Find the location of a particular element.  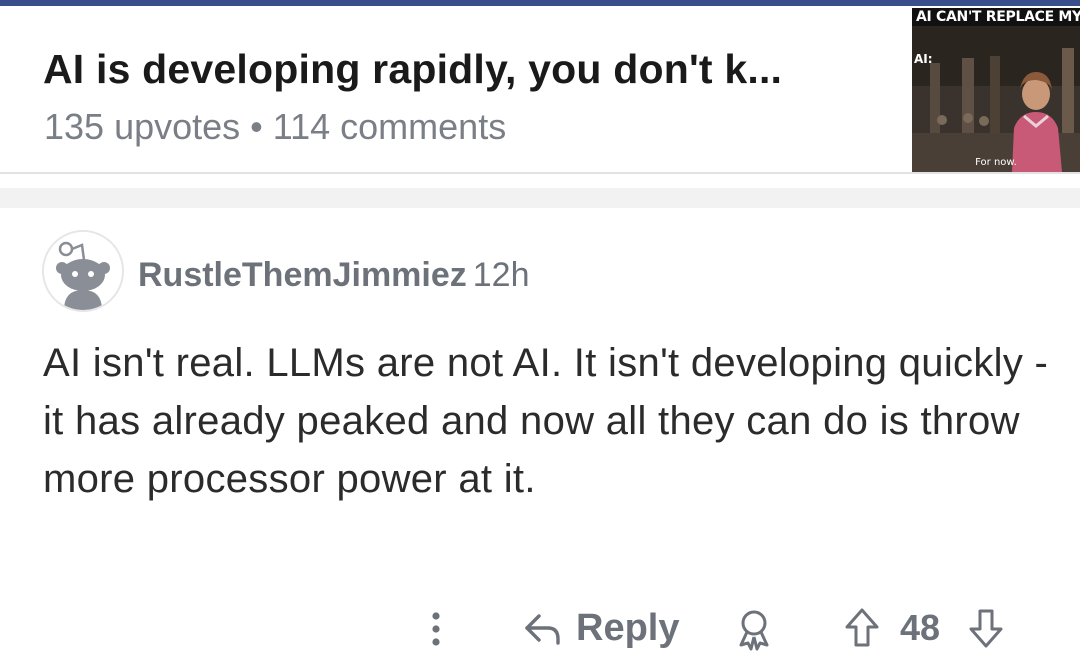

comment-meta: RustleThemJimmiez 12h is located at coordinates (334, 275).